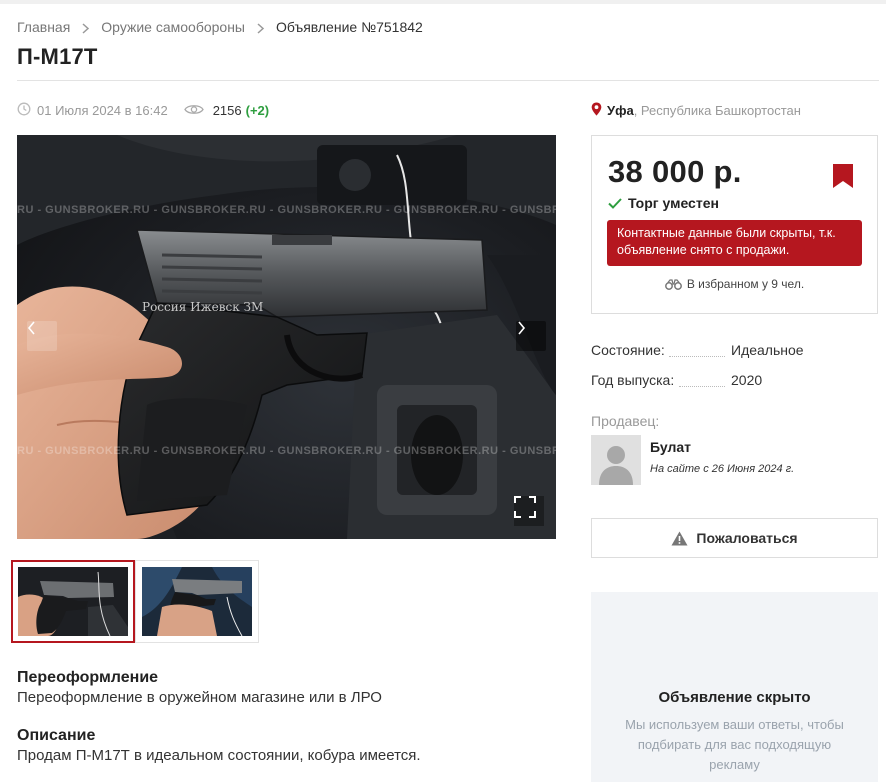 The width and height of the screenshot is (886, 782). Describe the element at coordinates (633, 380) in the screenshot. I see `attribute-label: Год выпуска:` at that location.